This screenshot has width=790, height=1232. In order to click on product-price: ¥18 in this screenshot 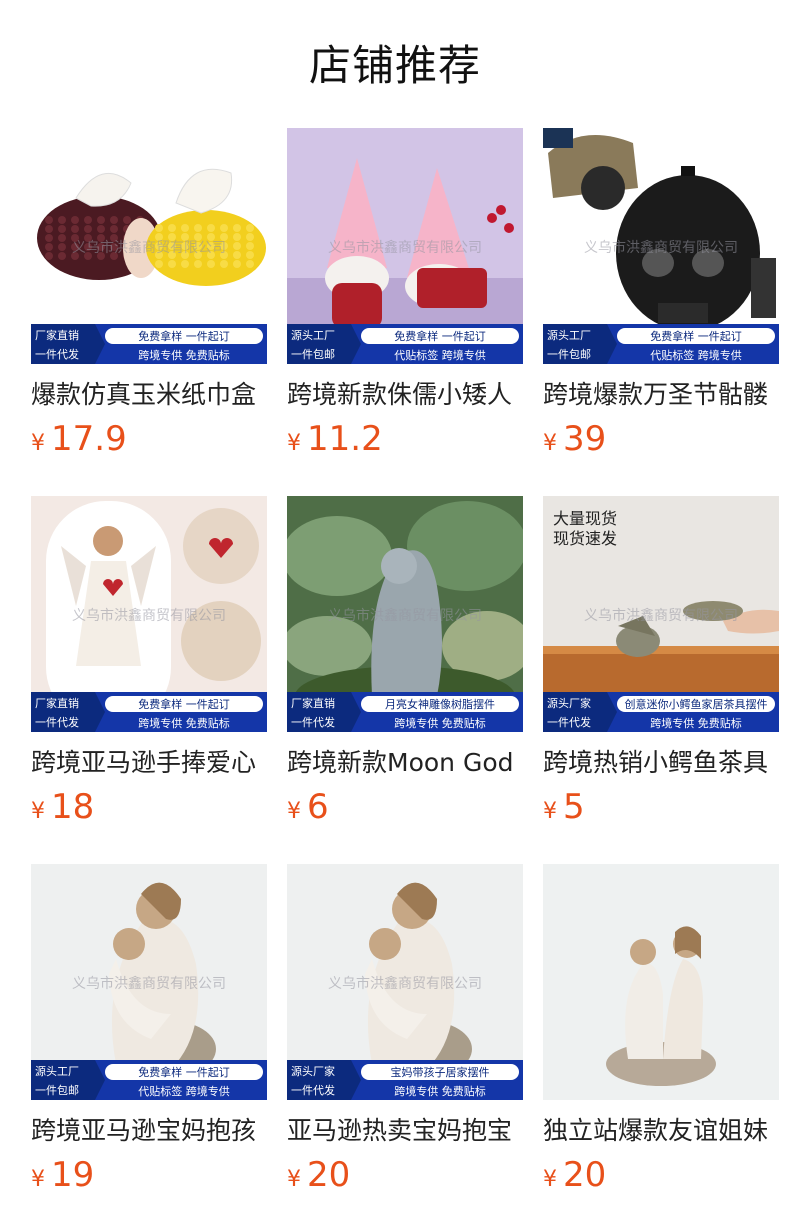, I will do `click(62, 807)`.